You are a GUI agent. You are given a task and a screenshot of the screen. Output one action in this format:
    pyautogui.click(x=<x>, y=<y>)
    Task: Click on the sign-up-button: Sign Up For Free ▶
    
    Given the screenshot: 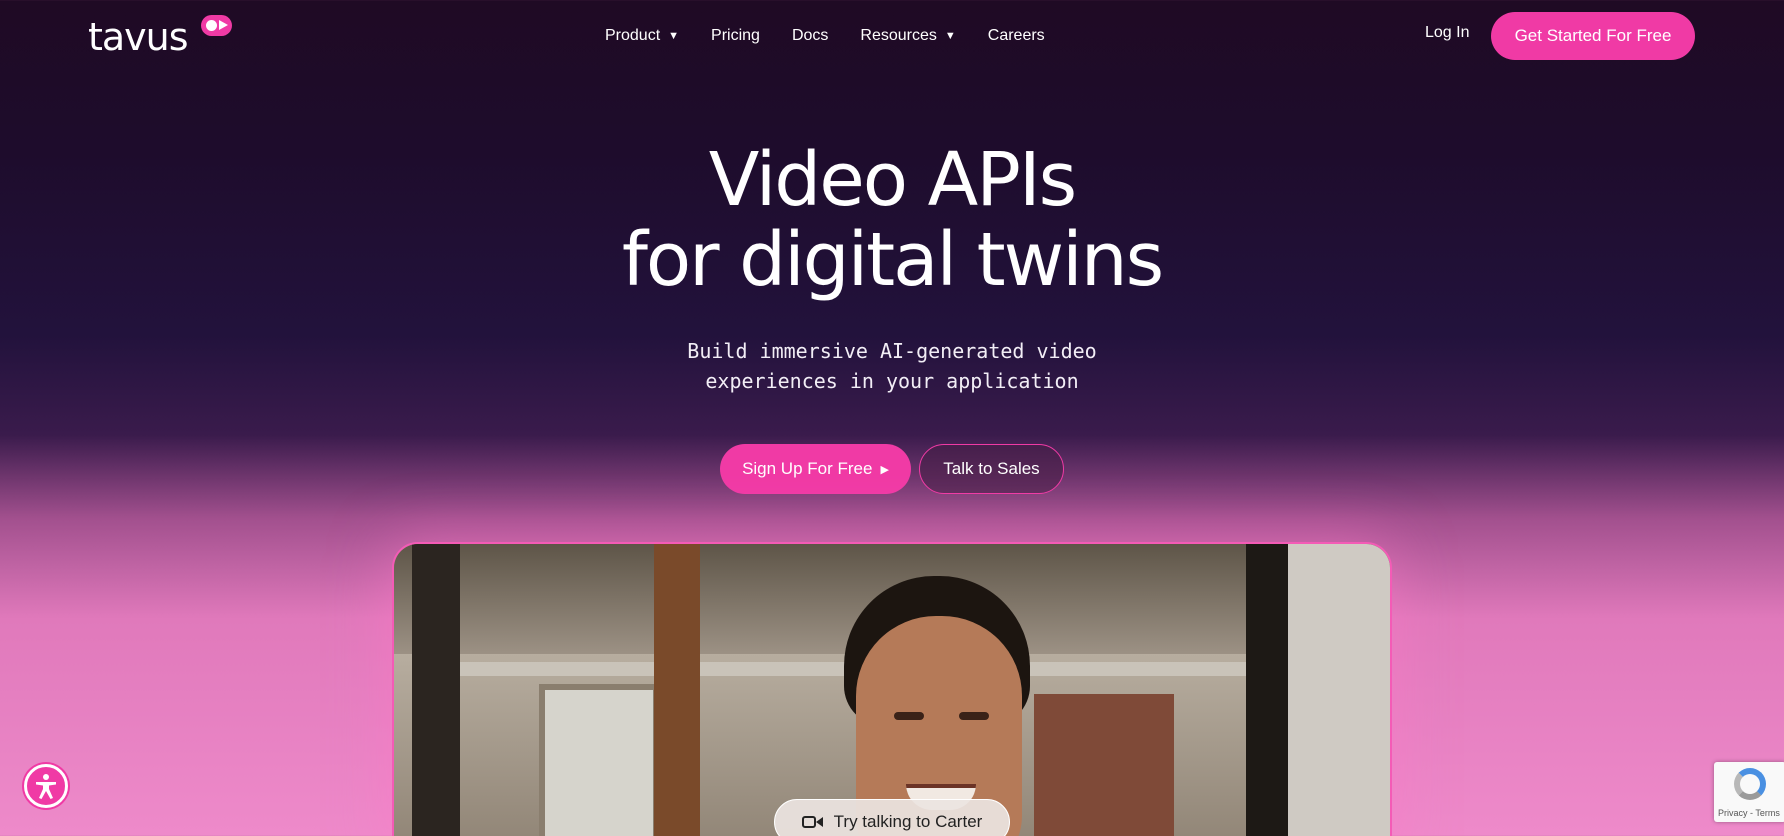 What is the action you would take?
    pyautogui.click(x=815, y=469)
    